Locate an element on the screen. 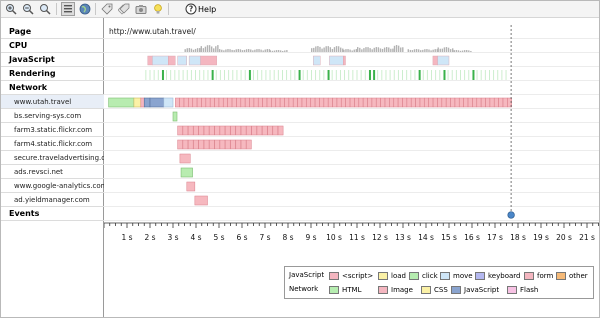 The height and width of the screenshot is (318, 600). zoom-out-icon is located at coordinates (28, 9).